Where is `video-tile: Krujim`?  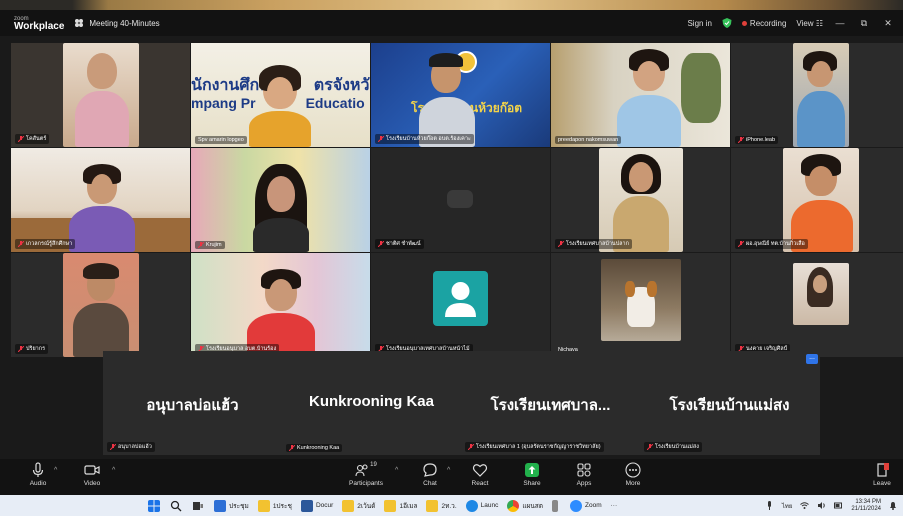 video-tile: Krujim is located at coordinates (280, 200).